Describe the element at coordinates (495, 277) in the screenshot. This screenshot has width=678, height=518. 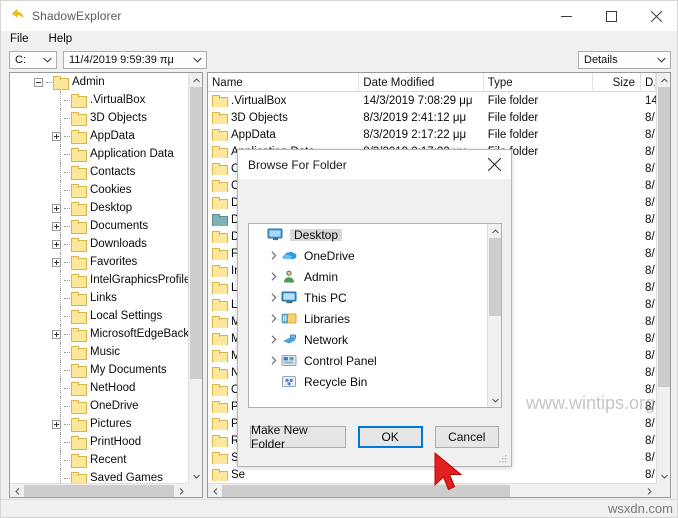
I see `dialog-scroll-thumb` at that location.